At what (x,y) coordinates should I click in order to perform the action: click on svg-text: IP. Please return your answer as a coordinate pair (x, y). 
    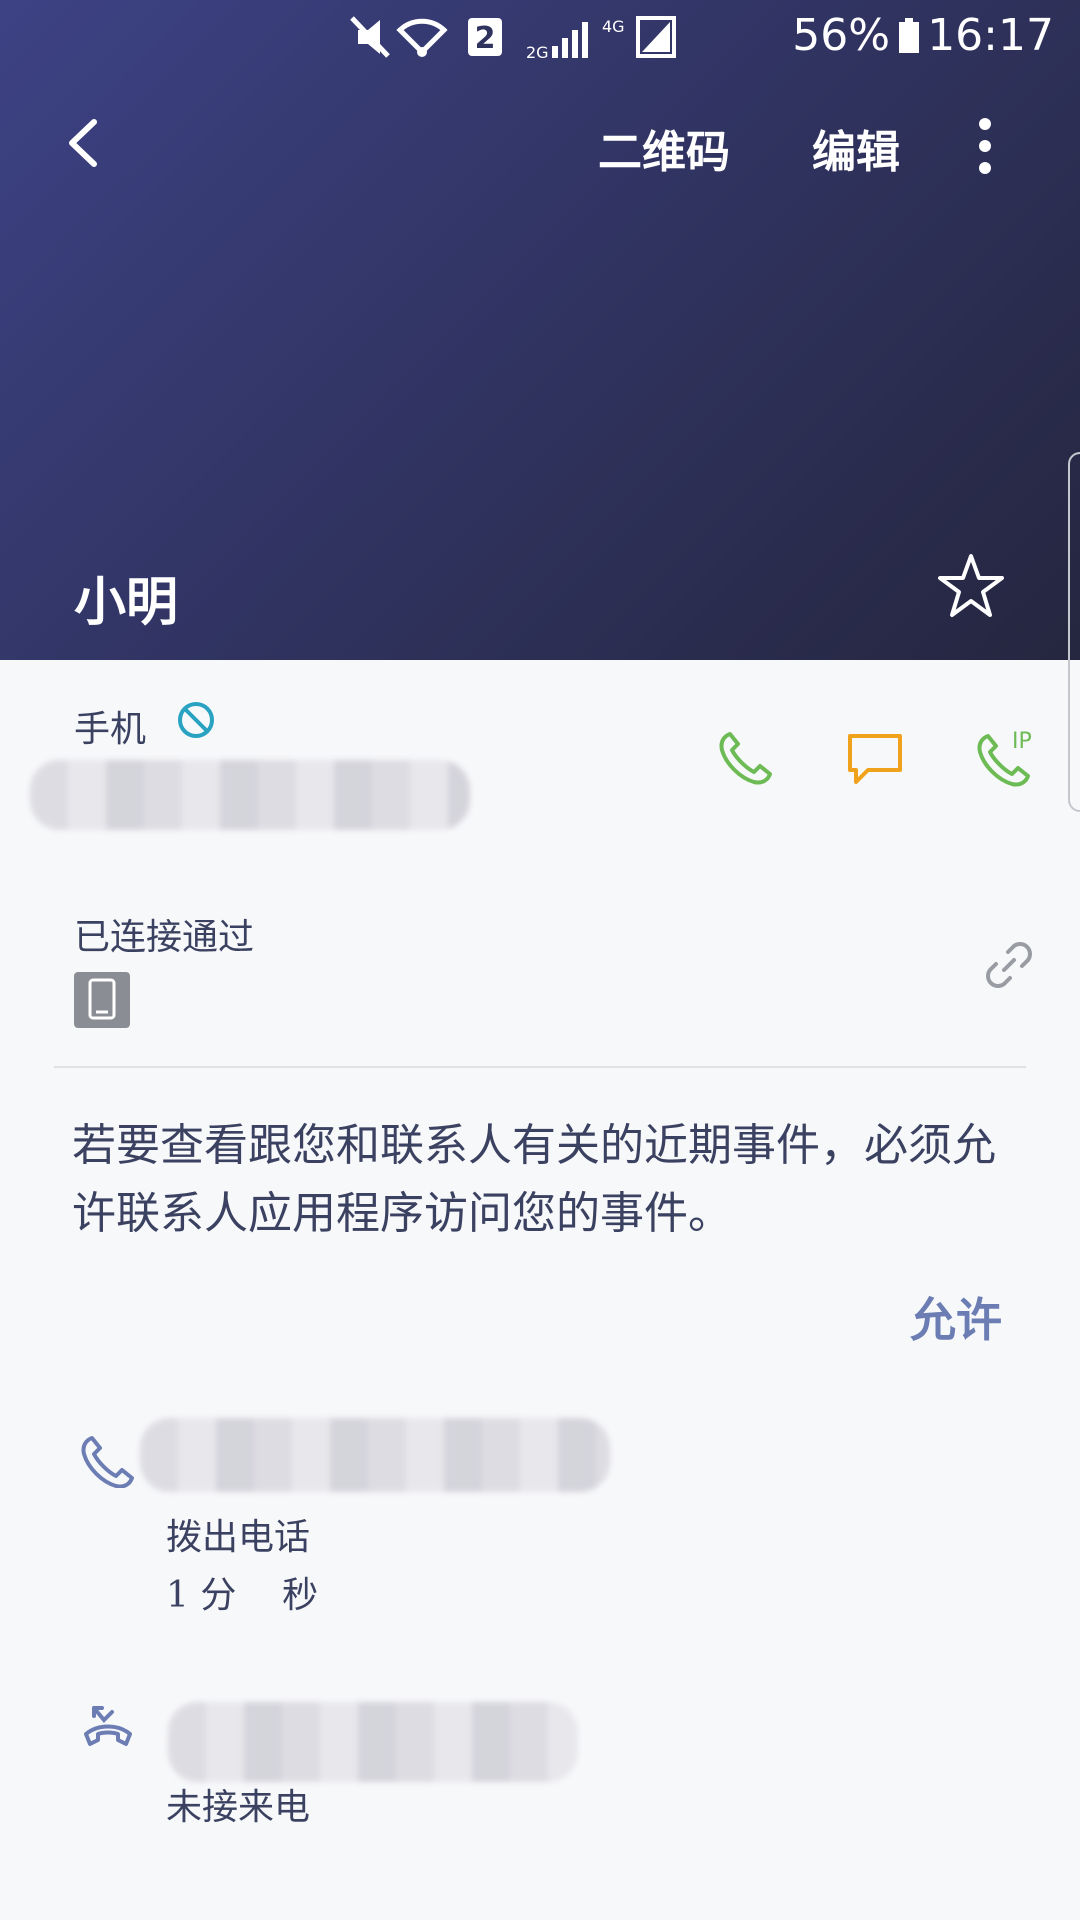
    Looking at the image, I should click on (1022, 741).